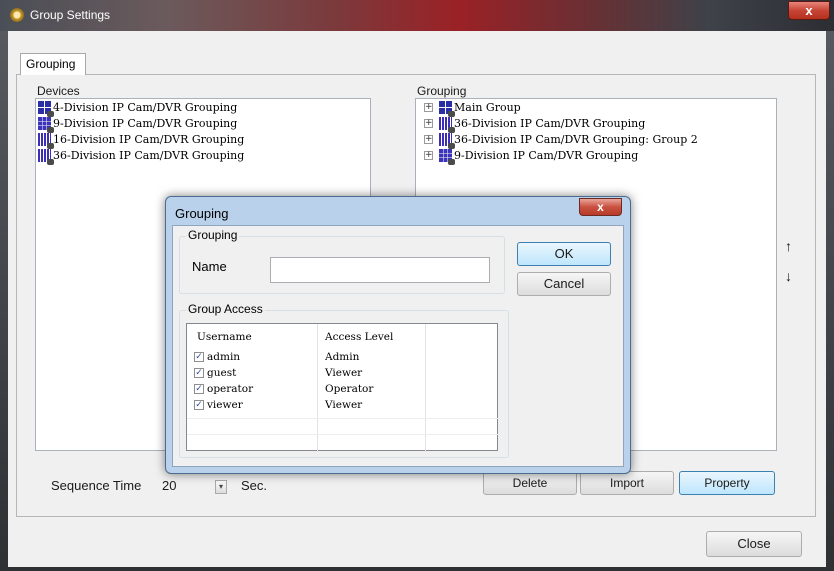 The width and height of the screenshot is (834, 571). What do you see at coordinates (224, 337) in the screenshot?
I see `column-header-username: Username` at bounding box center [224, 337].